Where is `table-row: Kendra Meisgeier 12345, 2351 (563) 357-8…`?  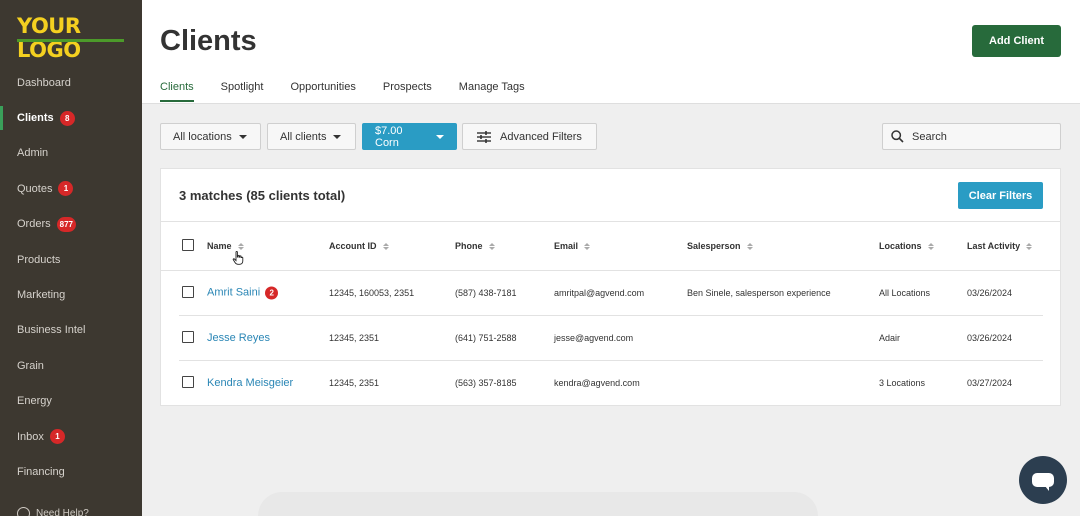 table-row: Kendra Meisgeier 12345, 2351 (563) 357-8… is located at coordinates (610, 382).